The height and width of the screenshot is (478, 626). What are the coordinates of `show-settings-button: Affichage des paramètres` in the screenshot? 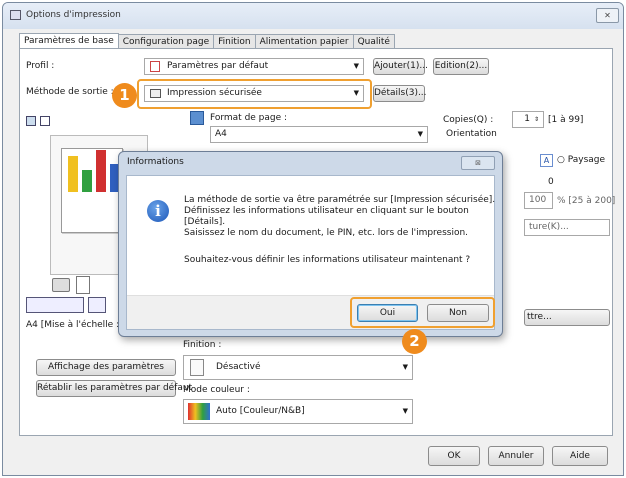 It's located at (106, 367).